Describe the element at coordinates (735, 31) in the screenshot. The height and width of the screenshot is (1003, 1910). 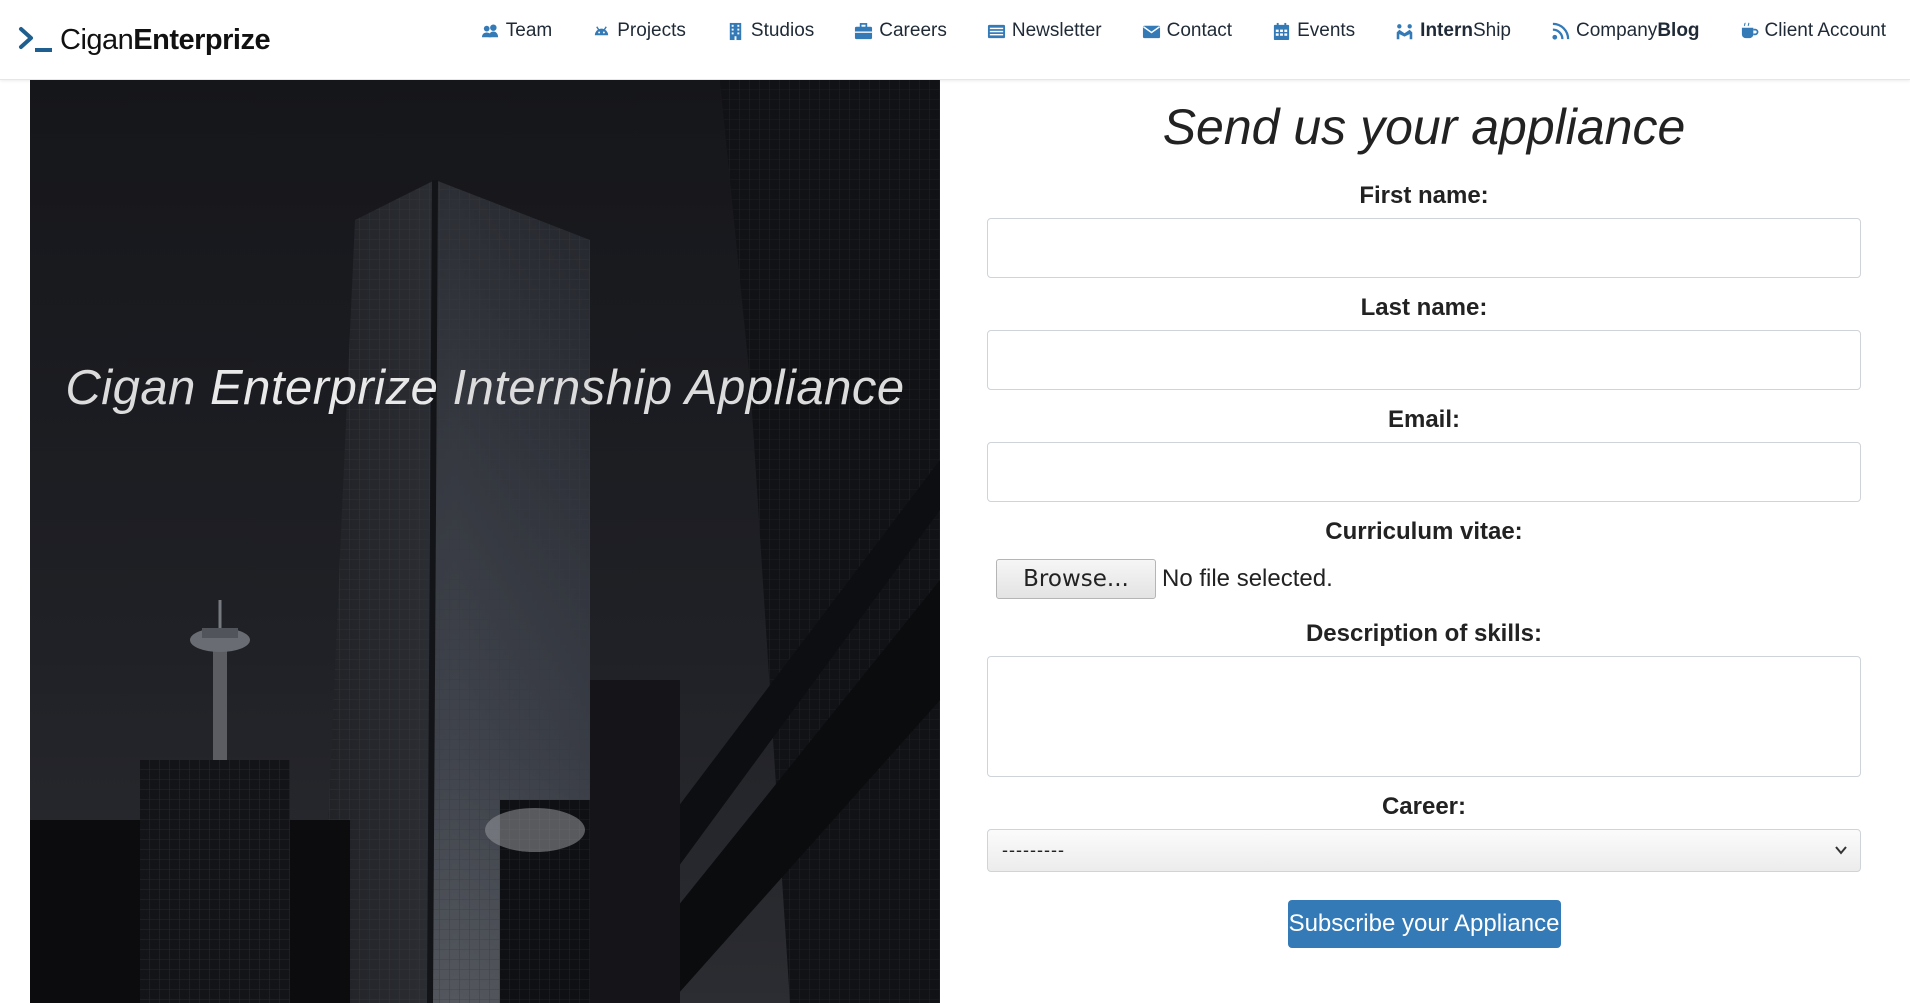
I see `building-icon` at that location.